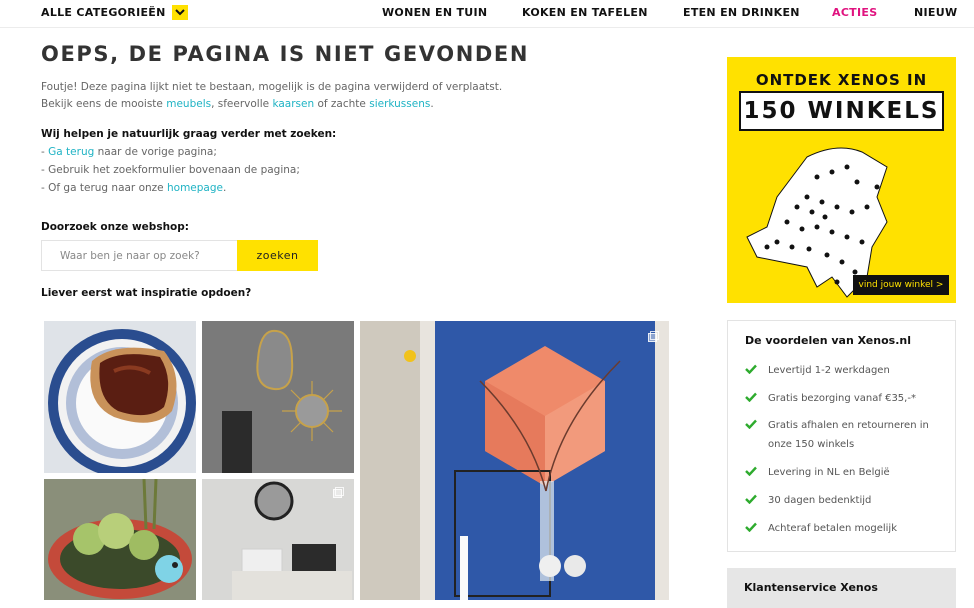 The width and height of the screenshot is (974, 608). I want to click on link-kaarsen: kaarsen, so click(293, 104).